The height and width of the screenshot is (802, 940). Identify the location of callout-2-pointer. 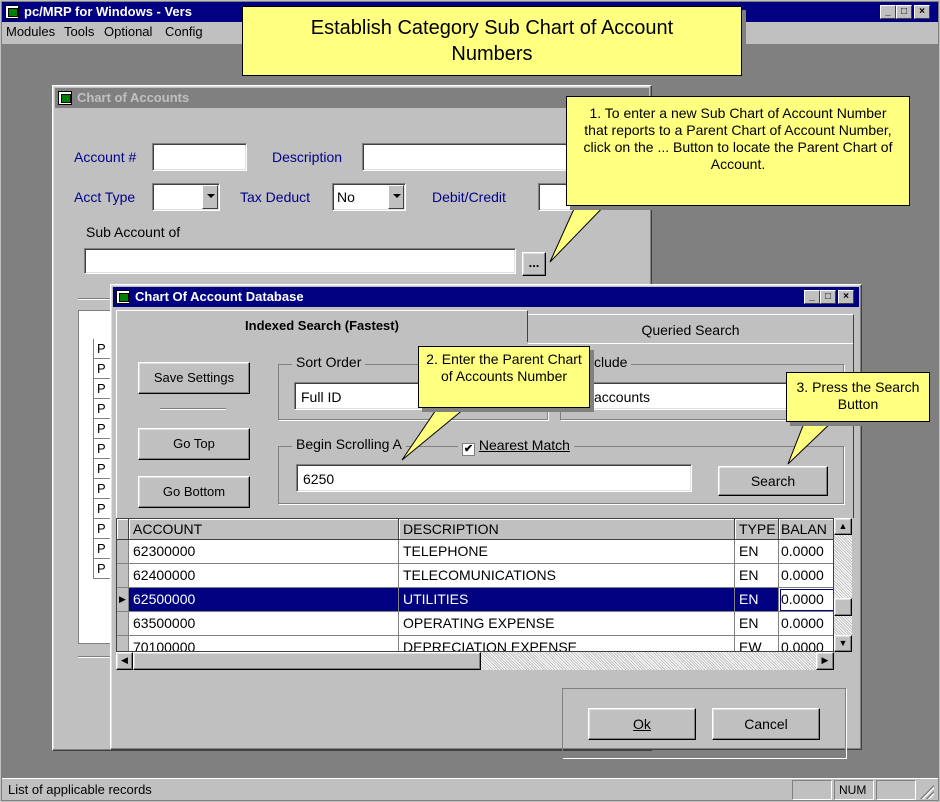
(436, 432).